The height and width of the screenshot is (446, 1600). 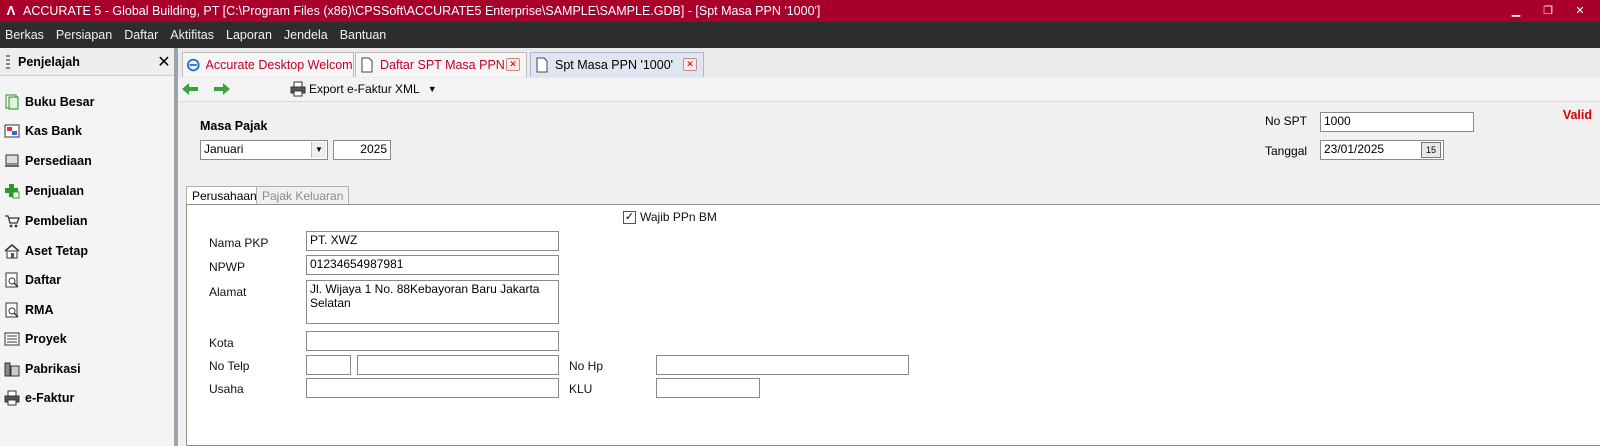 I want to click on export-efaktur-xml-button: Export e-Faktur XML ▼, so click(x=363, y=89).